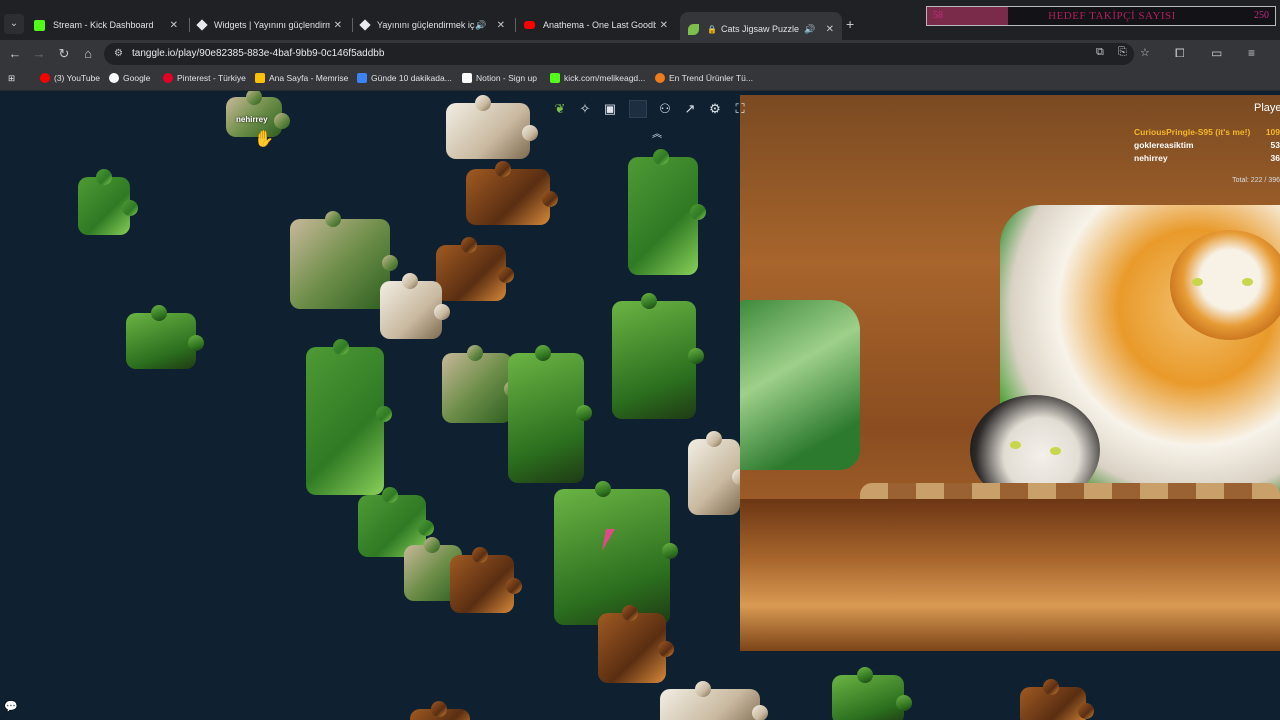 This screenshot has height=720, width=1280. I want to click on menu-icon: ≡, so click(1251, 53).